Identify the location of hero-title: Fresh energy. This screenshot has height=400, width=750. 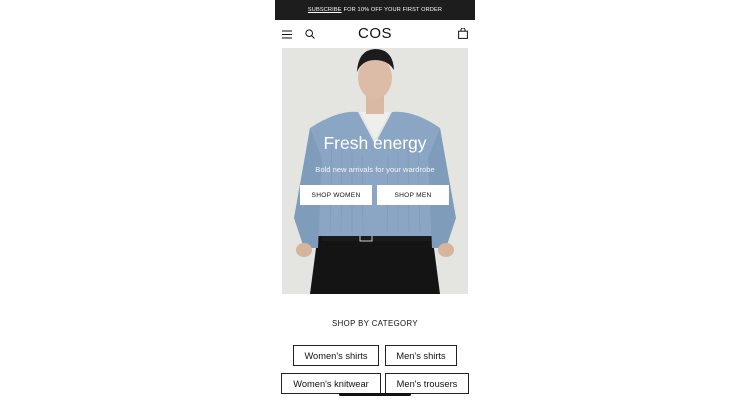
(375, 143).